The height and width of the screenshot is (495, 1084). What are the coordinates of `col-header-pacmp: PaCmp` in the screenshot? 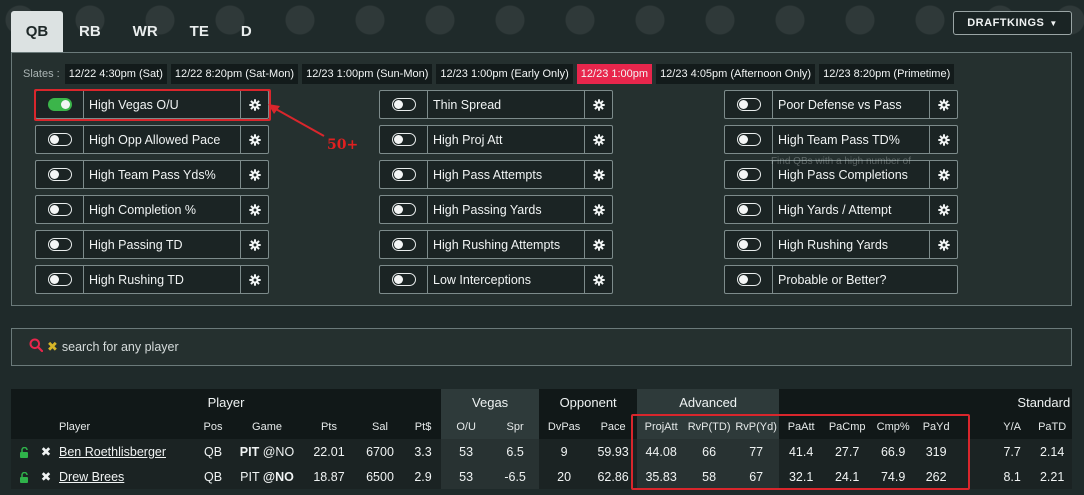 It's located at (847, 427).